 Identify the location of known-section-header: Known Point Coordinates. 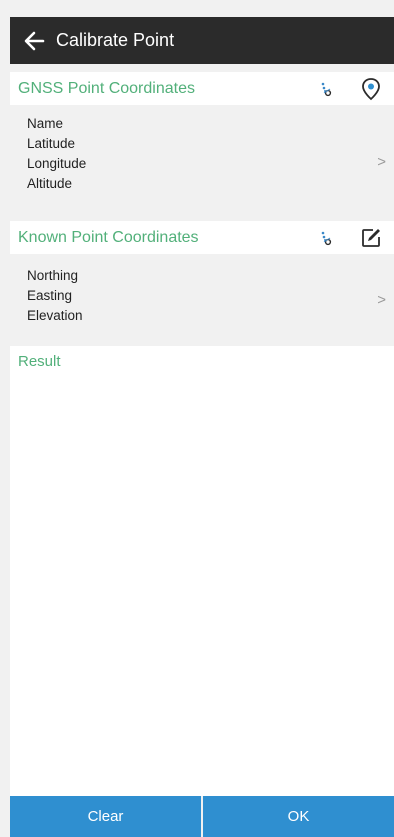
(202, 237).